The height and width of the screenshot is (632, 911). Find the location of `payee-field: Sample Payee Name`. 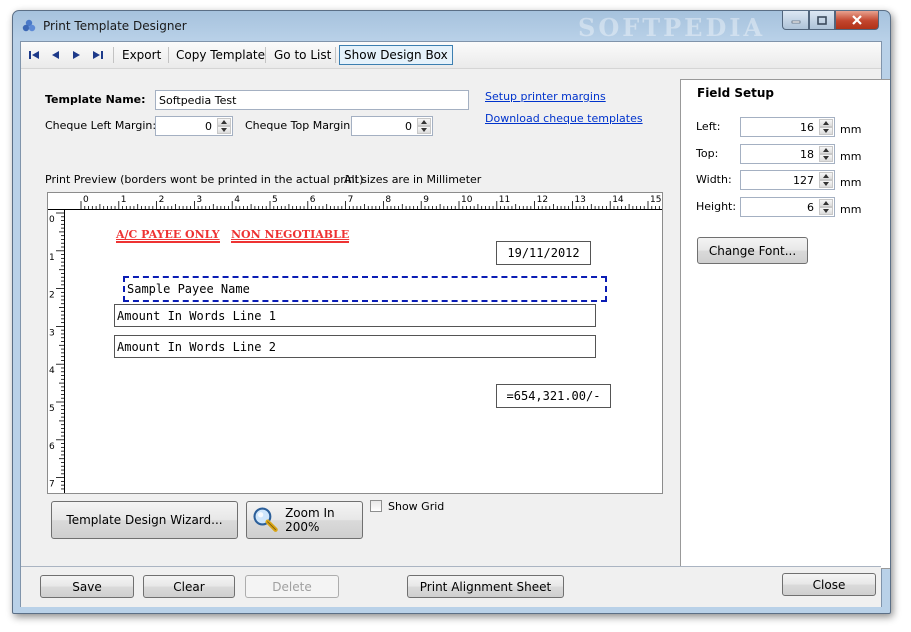

payee-field: Sample Payee Name is located at coordinates (365, 289).